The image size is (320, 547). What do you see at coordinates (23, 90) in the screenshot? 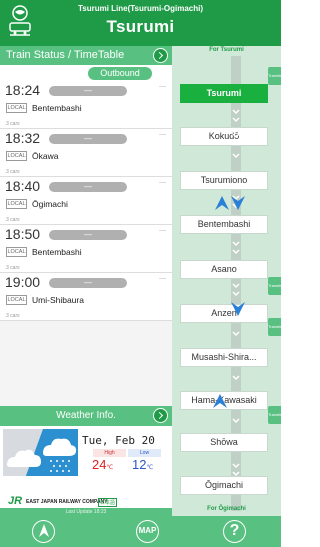
I see `departure-time: 18:24` at bounding box center [23, 90].